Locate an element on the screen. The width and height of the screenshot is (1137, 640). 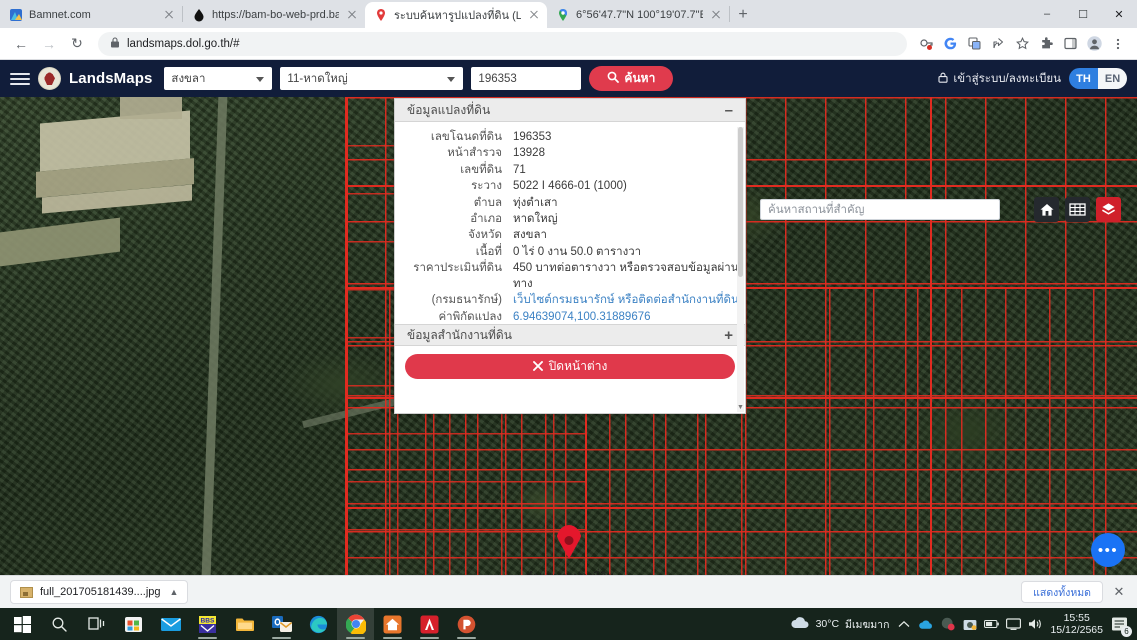
close-download-bar-icon: ✕ is located at coordinates (1119, 592).